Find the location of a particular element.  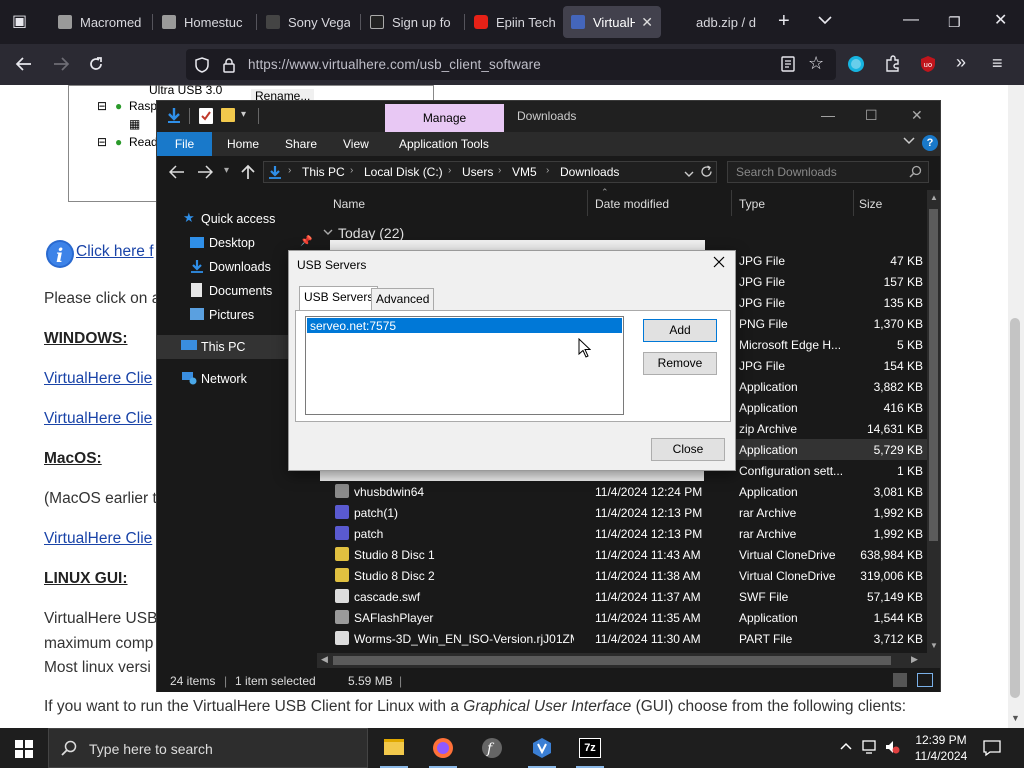

horizontal-scroll-thumb is located at coordinates (612, 660).